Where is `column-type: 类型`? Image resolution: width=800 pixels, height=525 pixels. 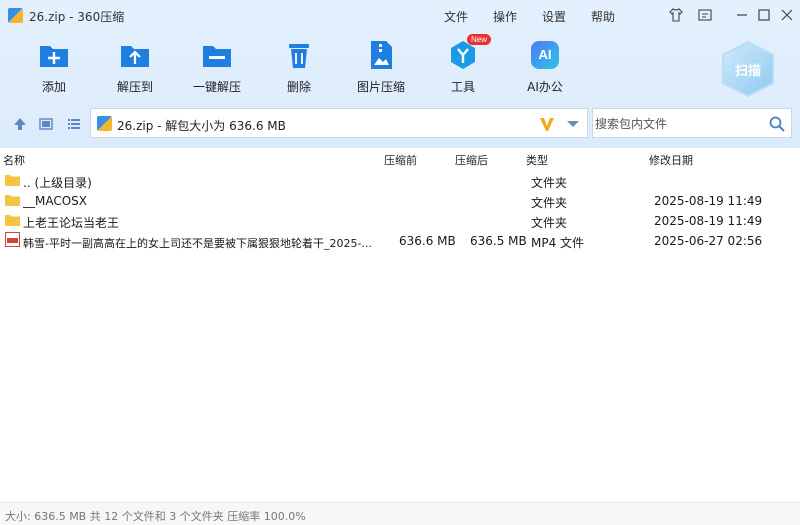
column-type: 类型 is located at coordinates (537, 160).